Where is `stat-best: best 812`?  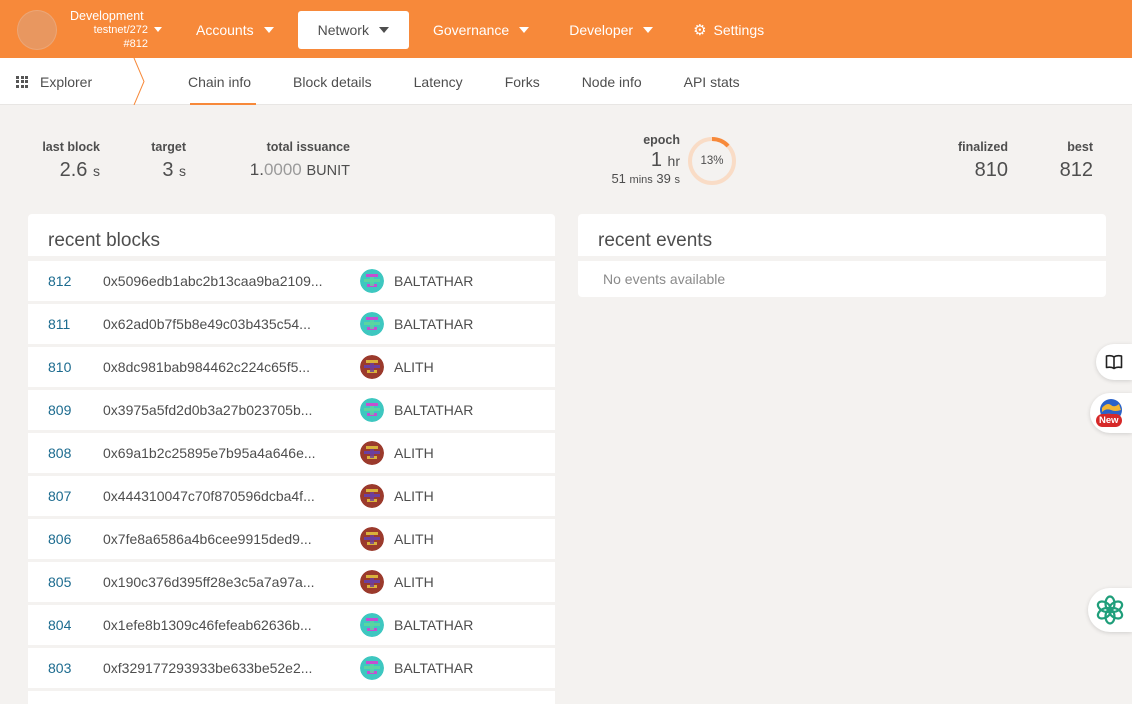 stat-best: best 812 is located at coordinates (1066, 161).